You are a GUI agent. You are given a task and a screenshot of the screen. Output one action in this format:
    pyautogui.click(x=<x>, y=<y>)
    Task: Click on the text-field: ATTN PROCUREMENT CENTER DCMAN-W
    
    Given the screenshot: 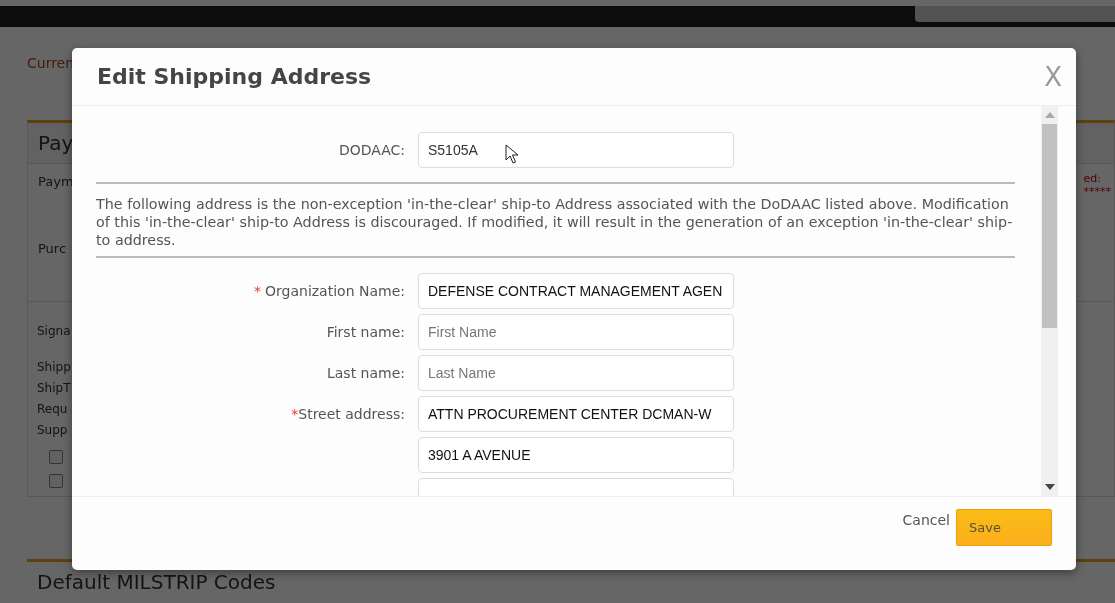 What is the action you would take?
    pyautogui.click(x=576, y=414)
    